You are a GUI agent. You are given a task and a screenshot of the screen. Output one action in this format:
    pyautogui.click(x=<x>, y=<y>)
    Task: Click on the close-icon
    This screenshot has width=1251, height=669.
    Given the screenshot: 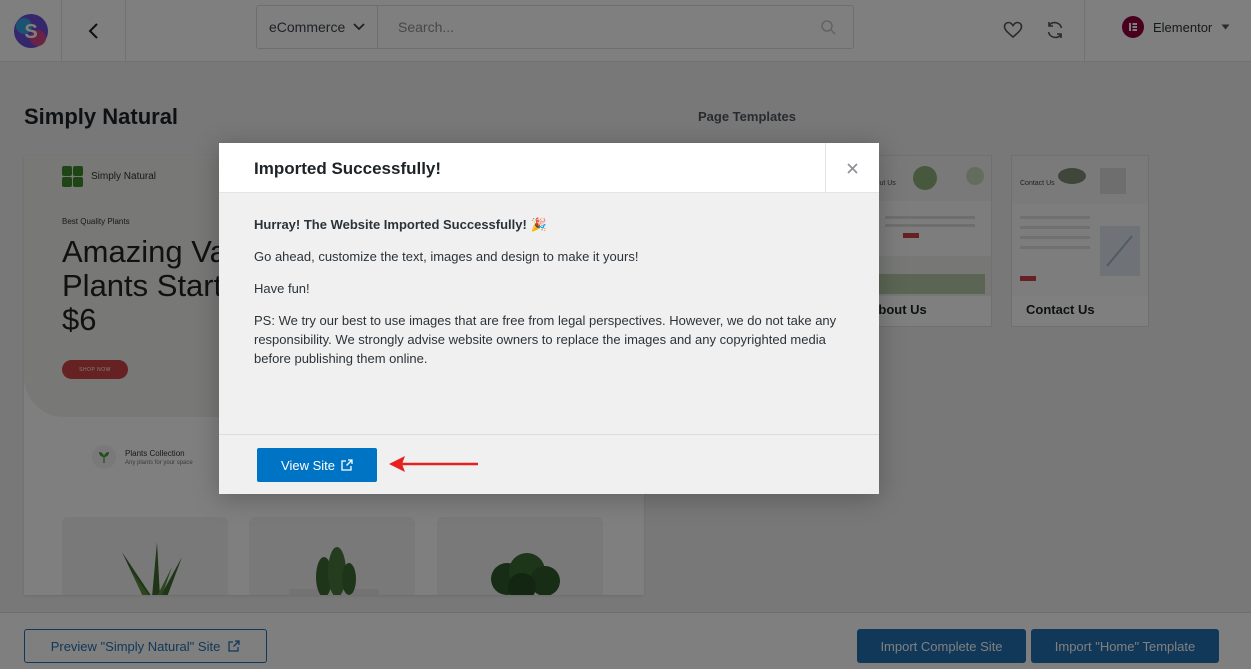 What is the action you would take?
    pyautogui.click(x=852, y=168)
    